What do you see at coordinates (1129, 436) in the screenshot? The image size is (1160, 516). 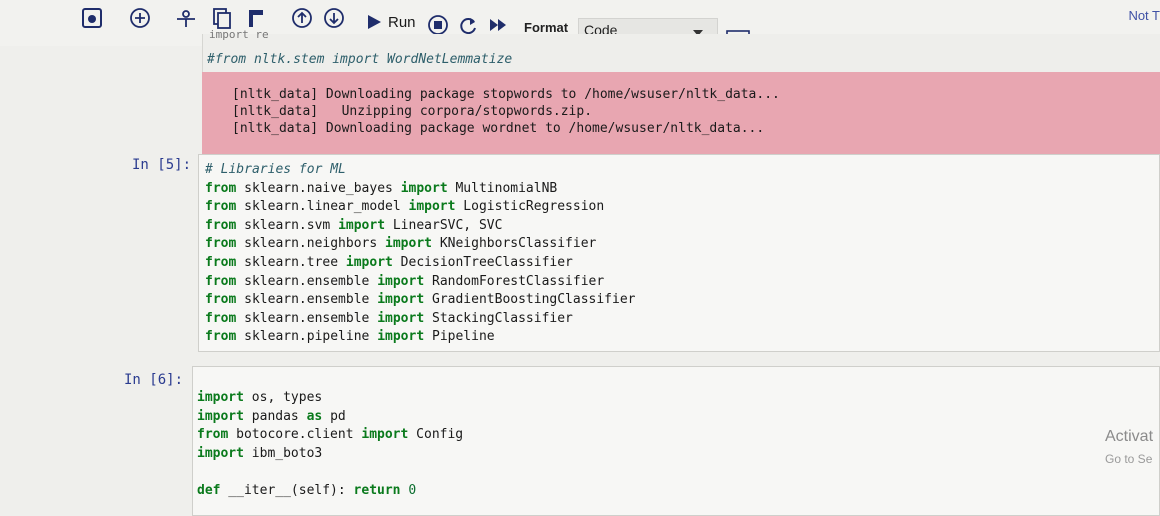 I see `activation-watermark-title: Activat` at bounding box center [1129, 436].